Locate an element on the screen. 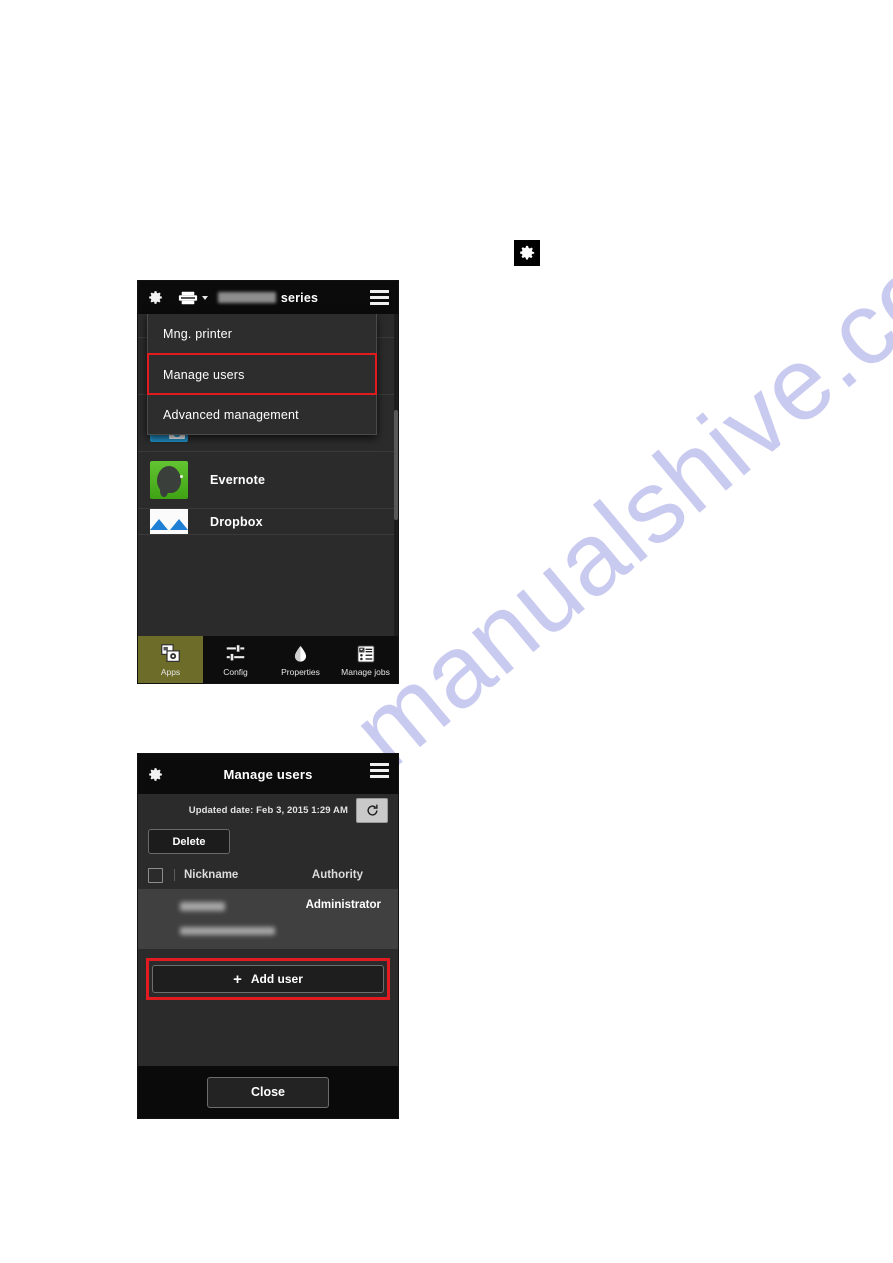 The width and height of the screenshot is (893, 1263). column-header-authority: Authority is located at coordinates (337, 875).